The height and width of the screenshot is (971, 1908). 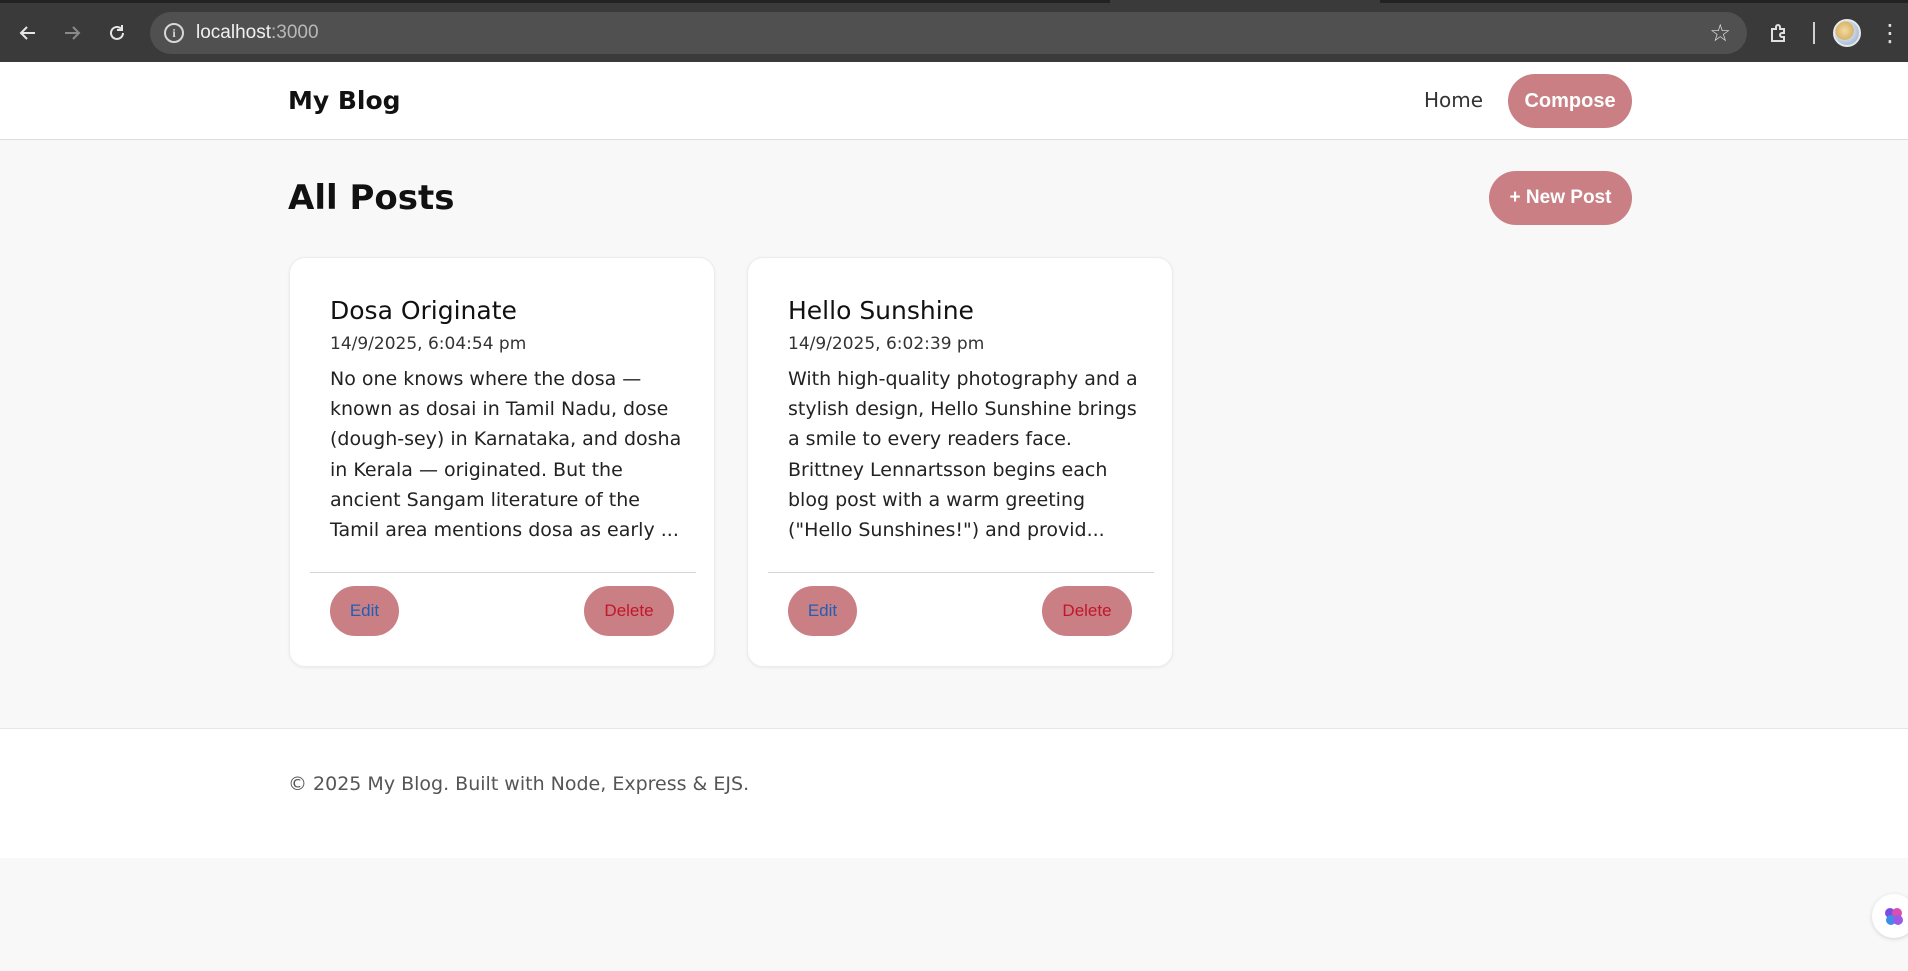 I want to click on tab-strip-edge, so click(x=954, y=1).